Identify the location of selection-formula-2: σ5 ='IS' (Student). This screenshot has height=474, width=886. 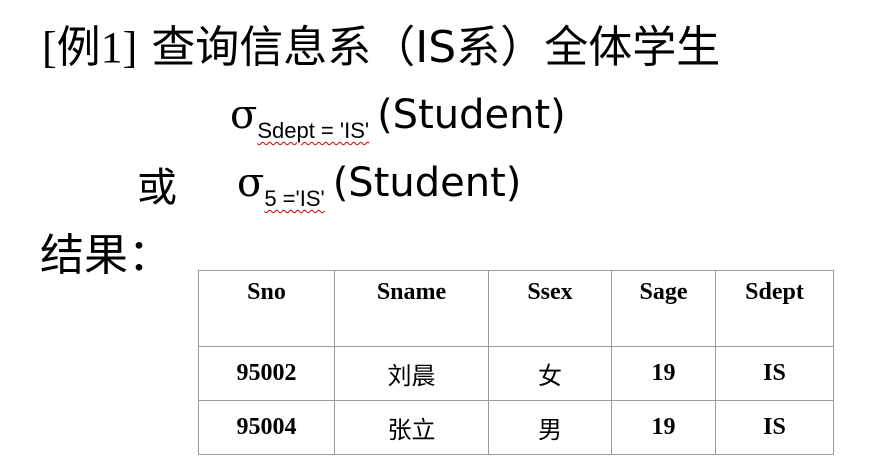
(379, 185).